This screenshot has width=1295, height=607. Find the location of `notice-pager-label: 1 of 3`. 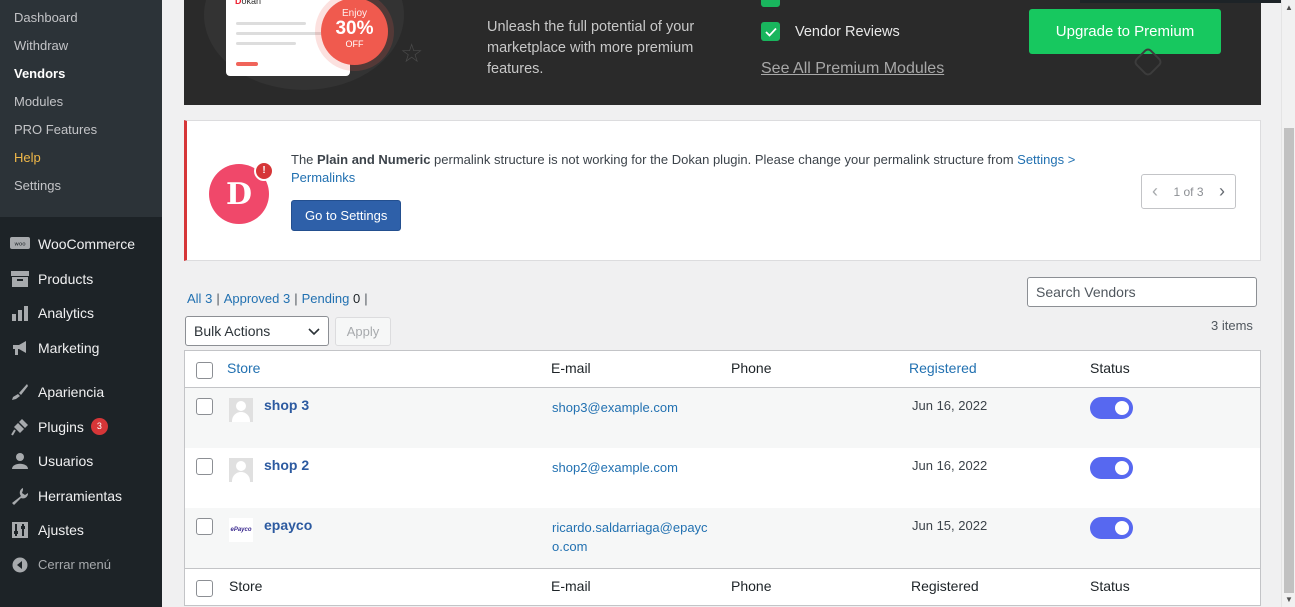

notice-pager-label: 1 of 3 is located at coordinates (1188, 191).